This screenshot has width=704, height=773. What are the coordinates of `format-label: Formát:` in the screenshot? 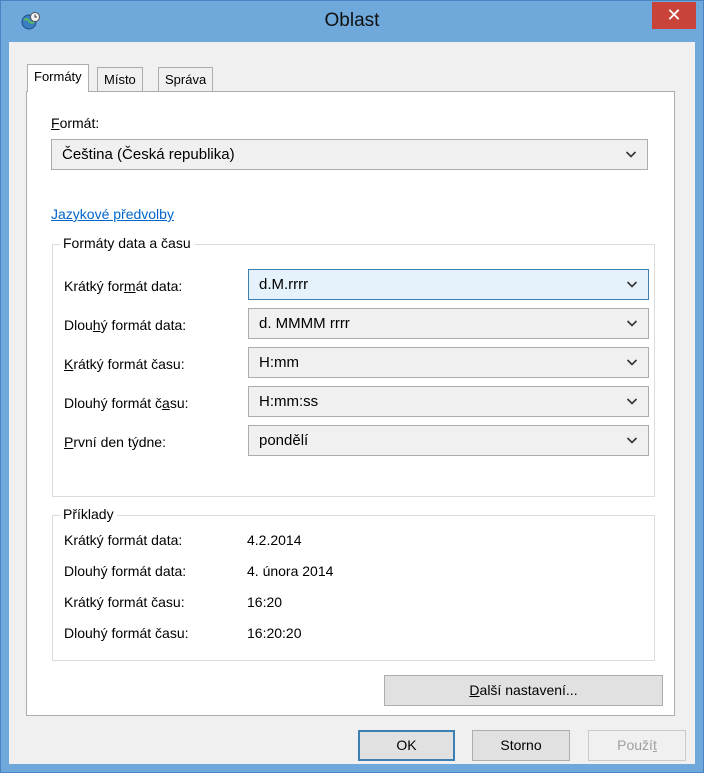 It's located at (75, 123).